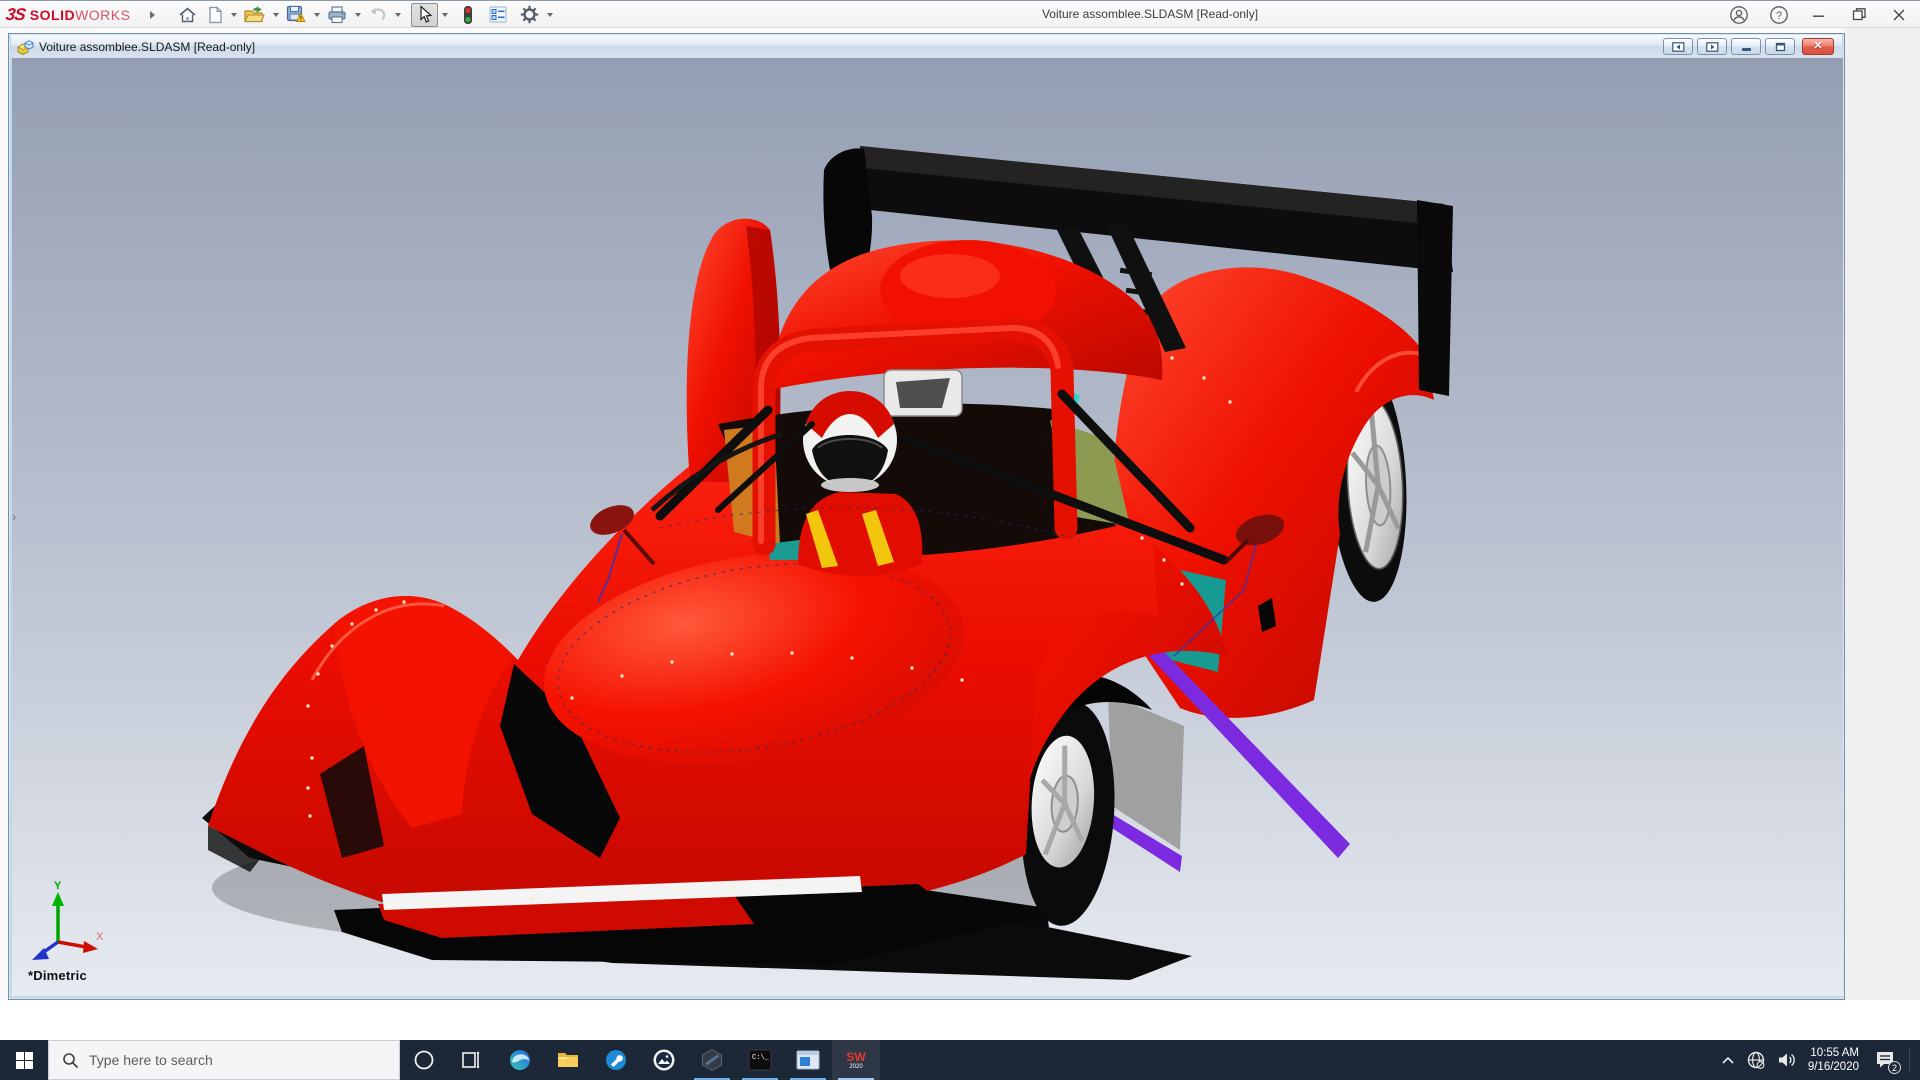  I want to click on minimize-icon, so click(1818, 16).